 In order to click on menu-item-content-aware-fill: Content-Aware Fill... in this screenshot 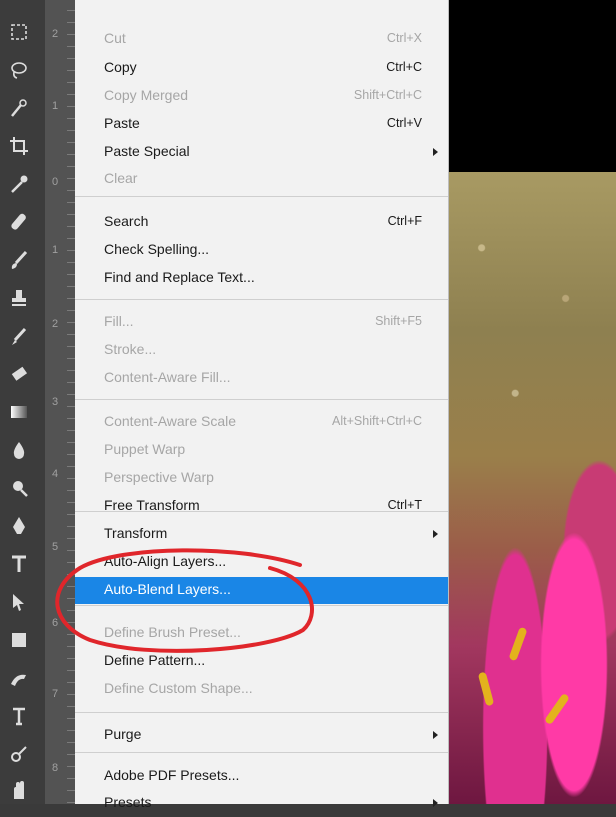, I will do `click(261, 378)`.